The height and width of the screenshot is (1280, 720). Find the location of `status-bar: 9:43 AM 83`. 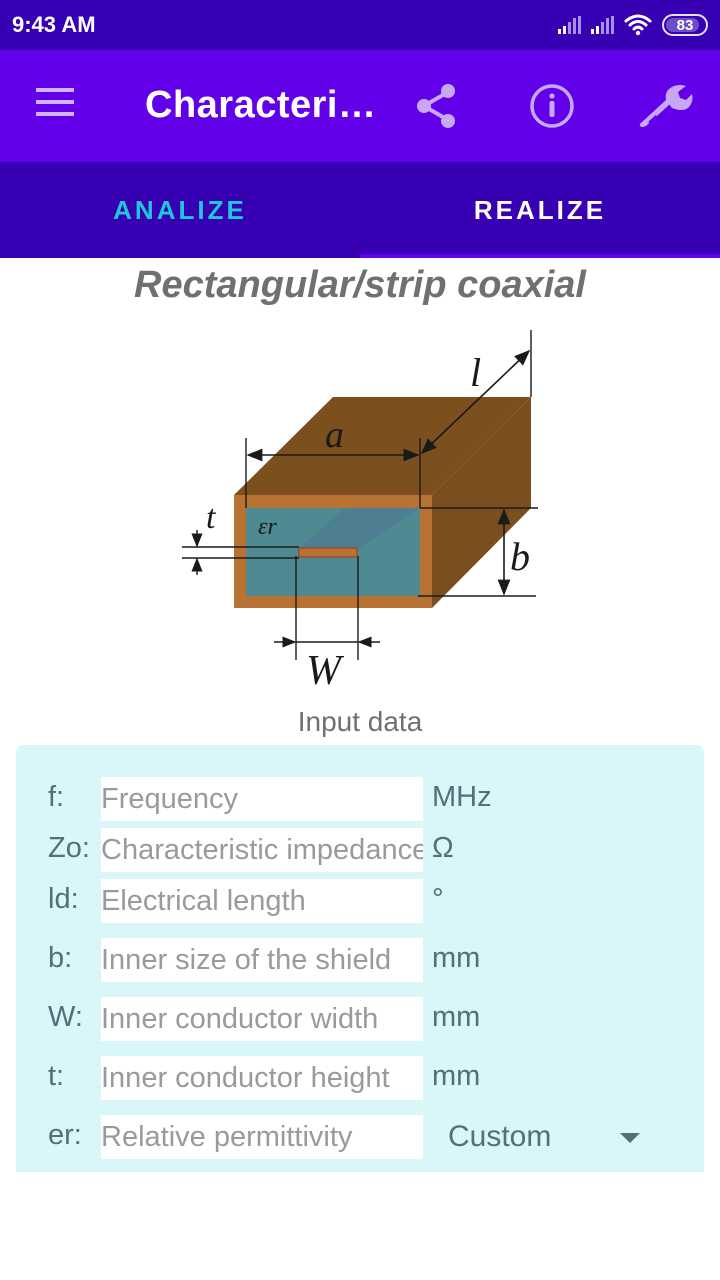

status-bar: 9:43 AM 83 is located at coordinates (360, 25).